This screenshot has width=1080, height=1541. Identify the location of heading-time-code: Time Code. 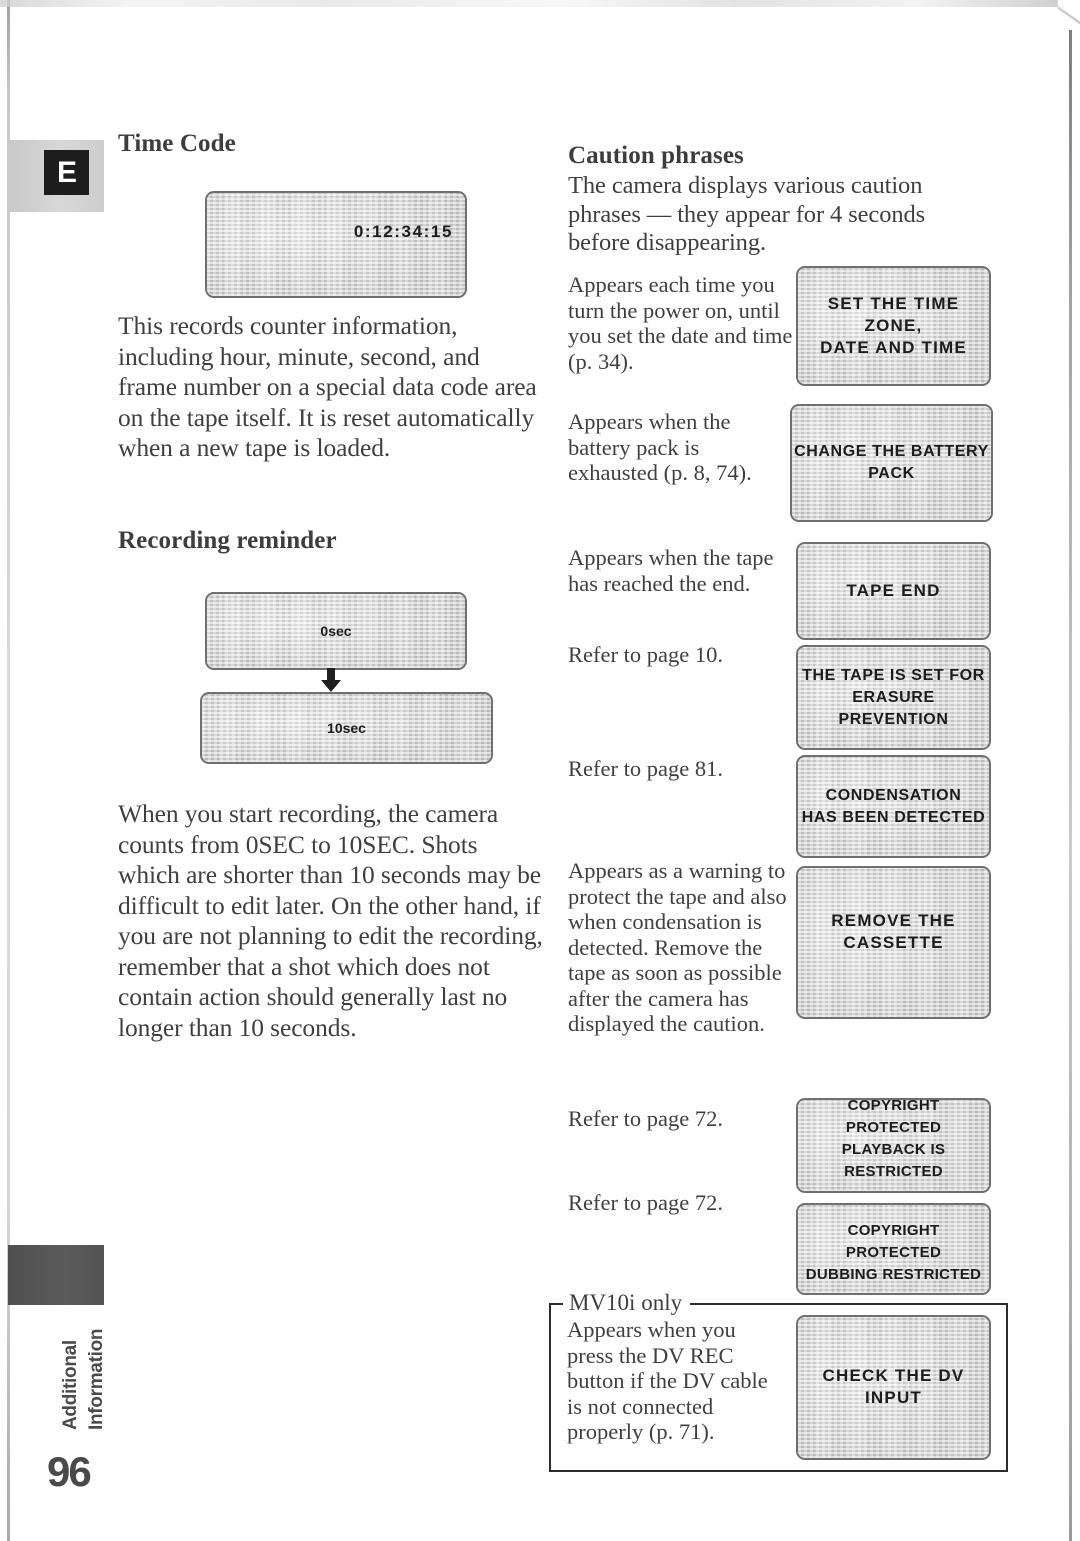
(177, 143).